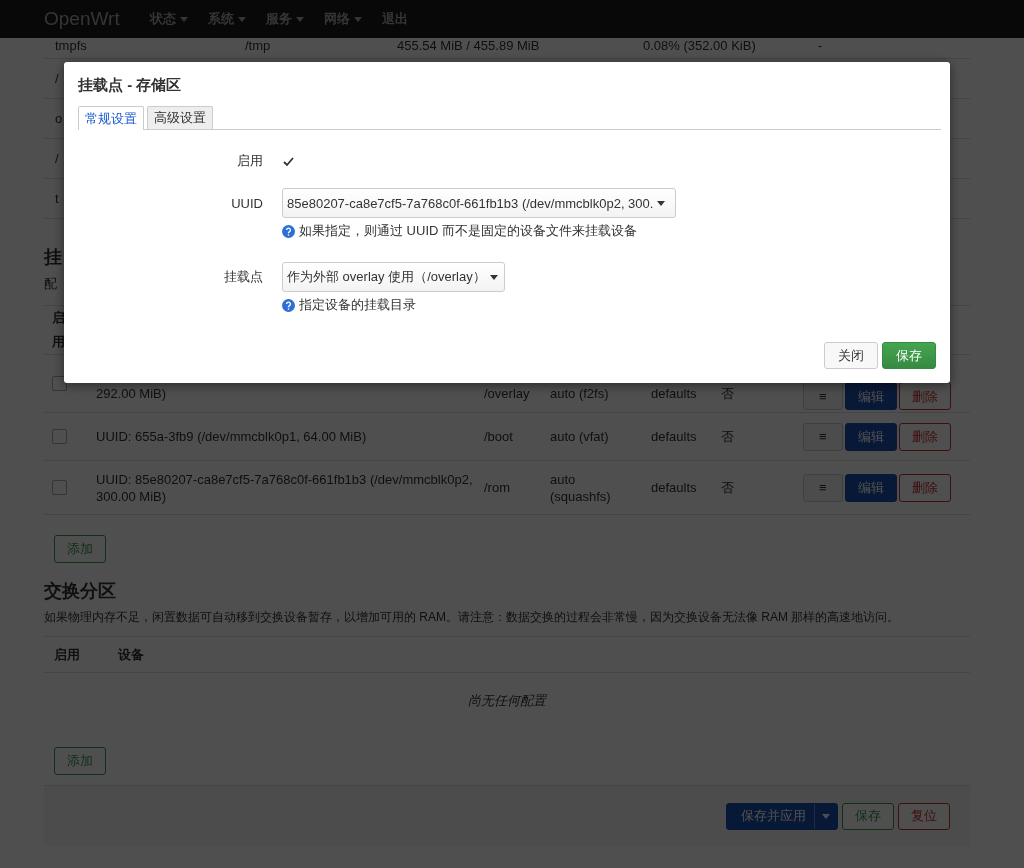 The height and width of the screenshot is (868, 1024). What do you see at coordinates (50, 283) in the screenshot?
I see `section-description: 配` at bounding box center [50, 283].